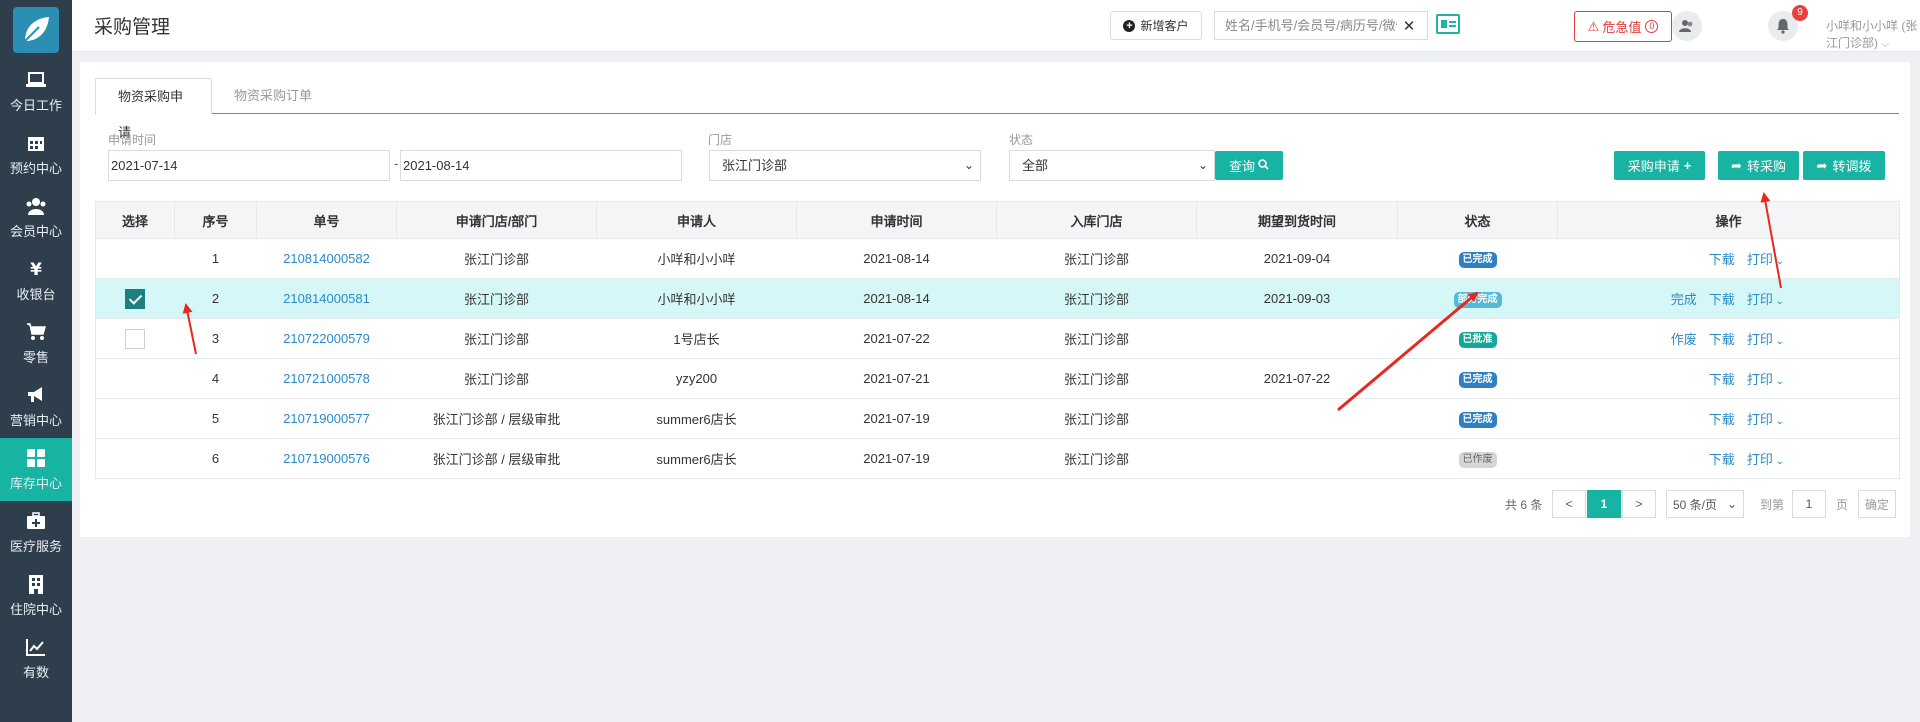 The height and width of the screenshot is (722, 1920). Describe the element at coordinates (496, 338) in the screenshot. I see `dept-cell: 张江门诊部` at that location.